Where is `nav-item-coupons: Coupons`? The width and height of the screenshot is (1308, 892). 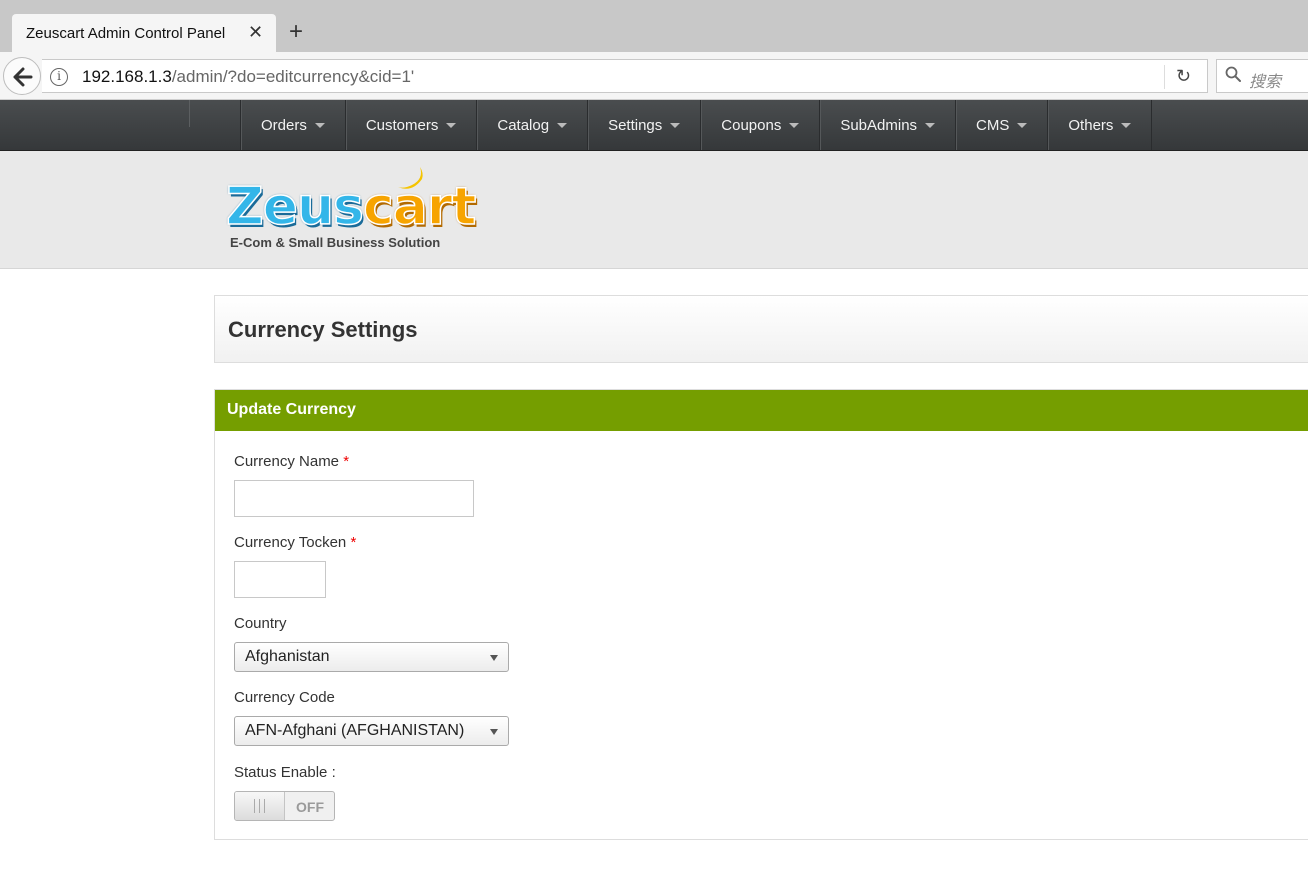 nav-item-coupons: Coupons is located at coordinates (761, 125).